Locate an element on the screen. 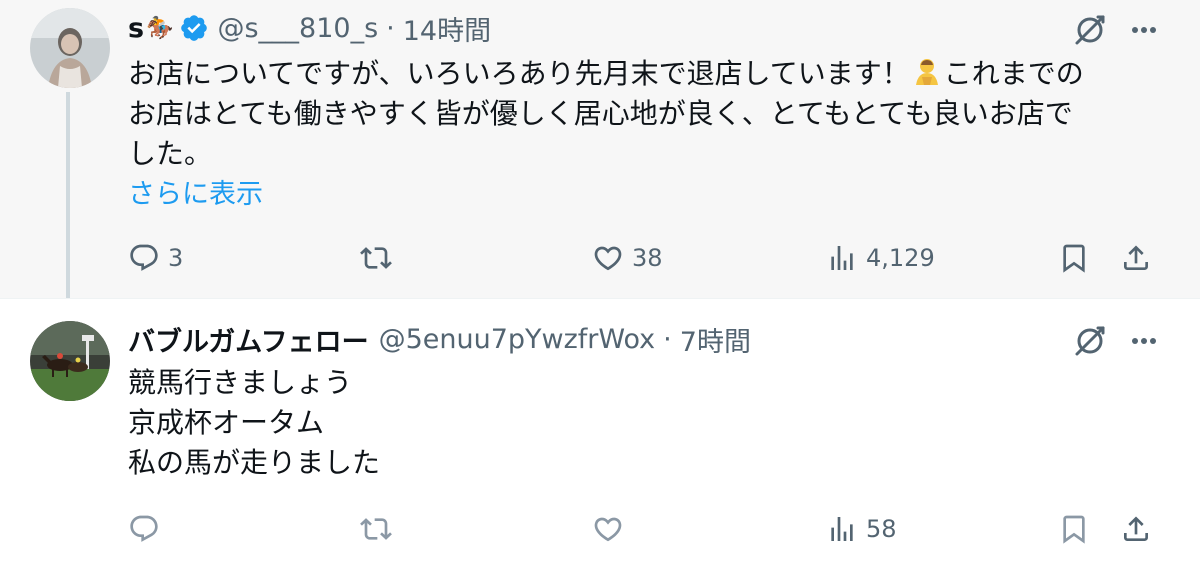 The width and height of the screenshot is (1200, 583). like-button is located at coordinates (612, 529).